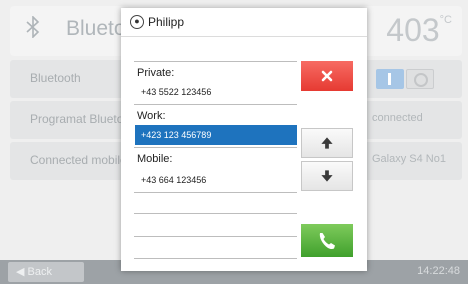  What do you see at coordinates (33, 29) in the screenshot?
I see `bluetooth-icon` at bounding box center [33, 29].